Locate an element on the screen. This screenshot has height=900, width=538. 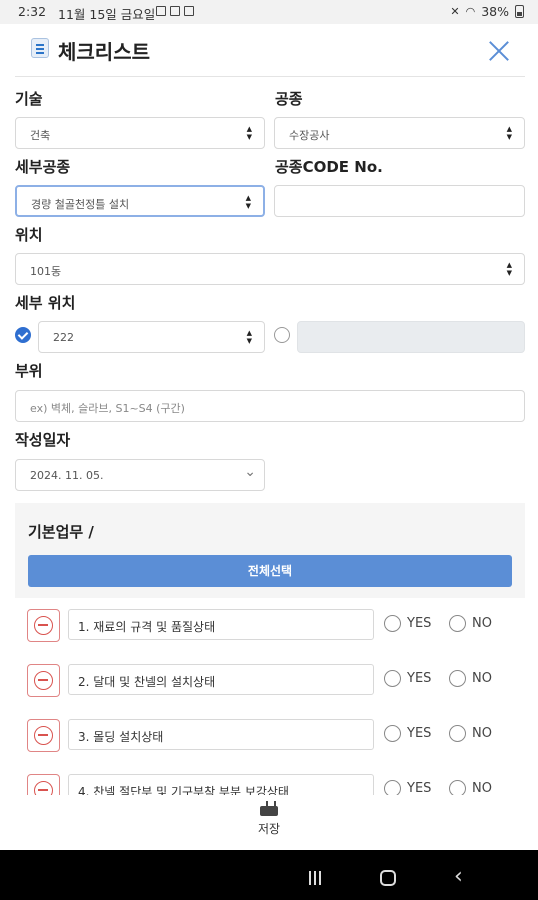
save-icon is located at coordinates (269, 808).